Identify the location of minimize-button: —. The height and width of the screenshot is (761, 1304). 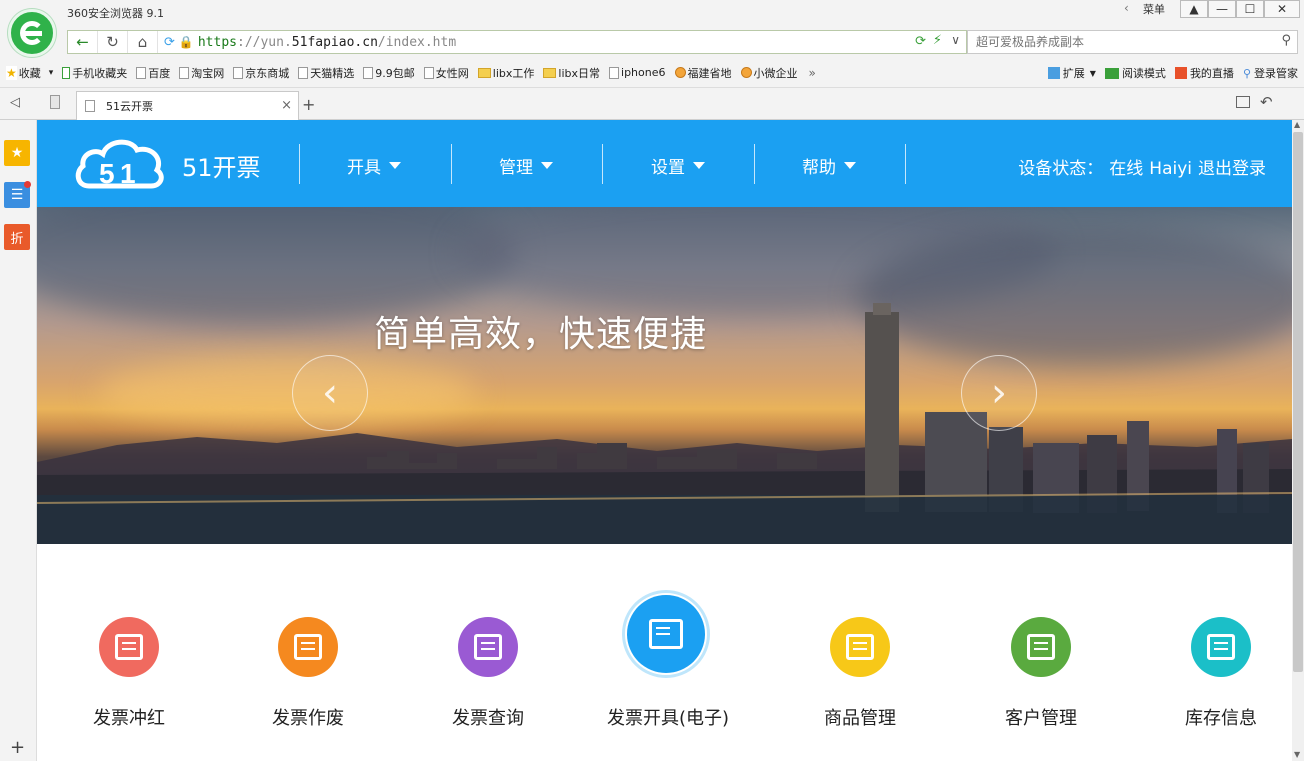
(1222, 9).